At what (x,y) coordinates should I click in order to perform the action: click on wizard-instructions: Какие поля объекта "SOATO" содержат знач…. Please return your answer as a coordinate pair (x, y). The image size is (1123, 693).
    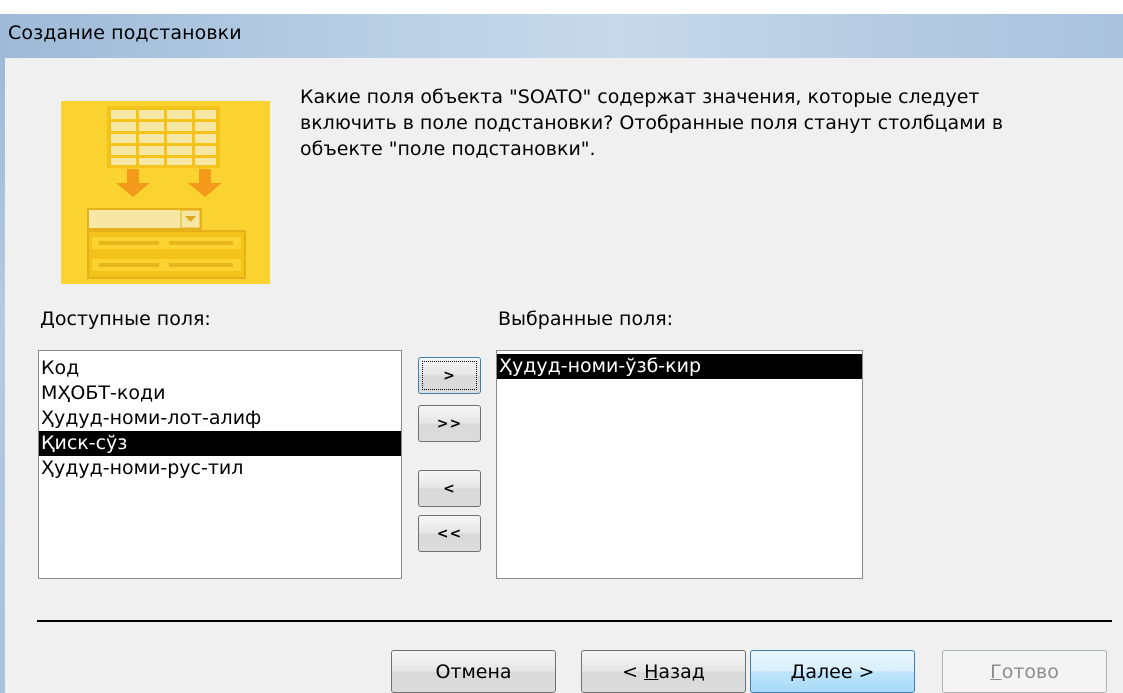
    Looking at the image, I should click on (700, 123).